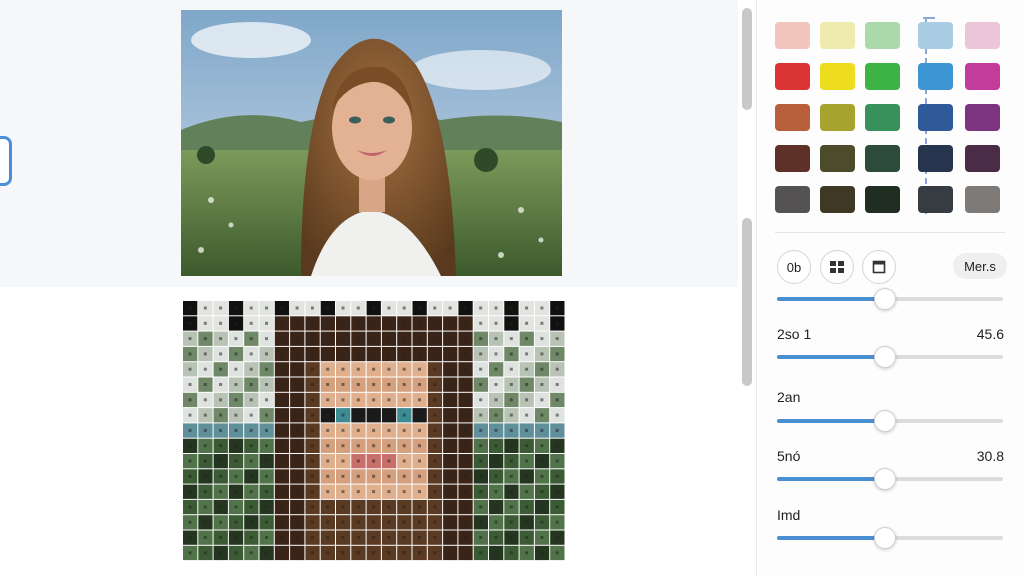  I want to click on grid-button, so click(837, 267).